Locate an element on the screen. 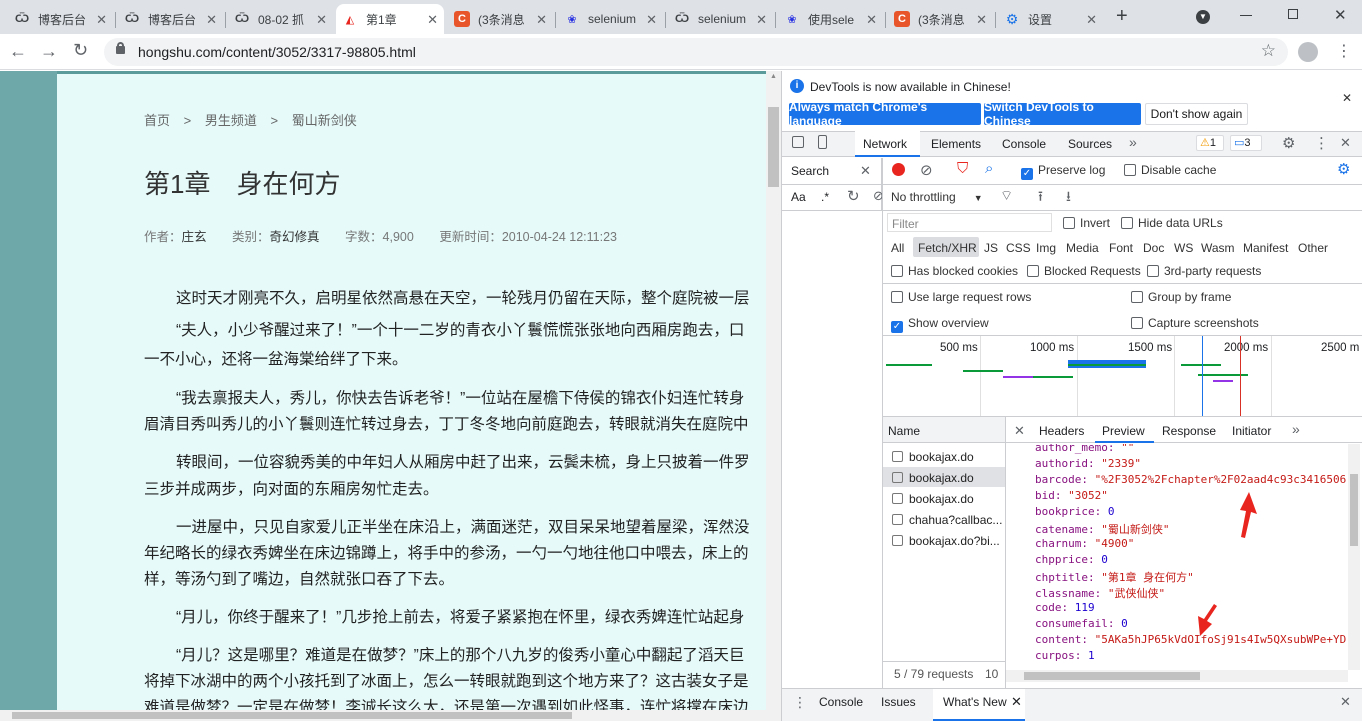 The height and width of the screenshot is (721, 1362). blocked-requests-checkbox: Blocked Requests is located at coordinates (1084, 271).